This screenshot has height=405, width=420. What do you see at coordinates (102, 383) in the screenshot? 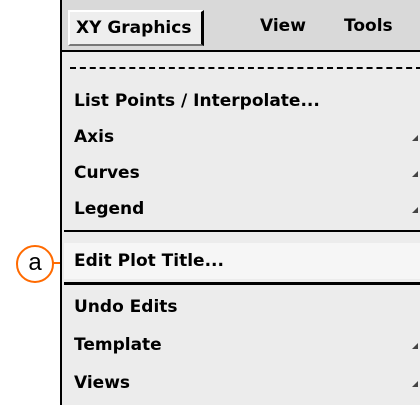
I see `menu-item-label: Views` at bounding box center [102, 383].